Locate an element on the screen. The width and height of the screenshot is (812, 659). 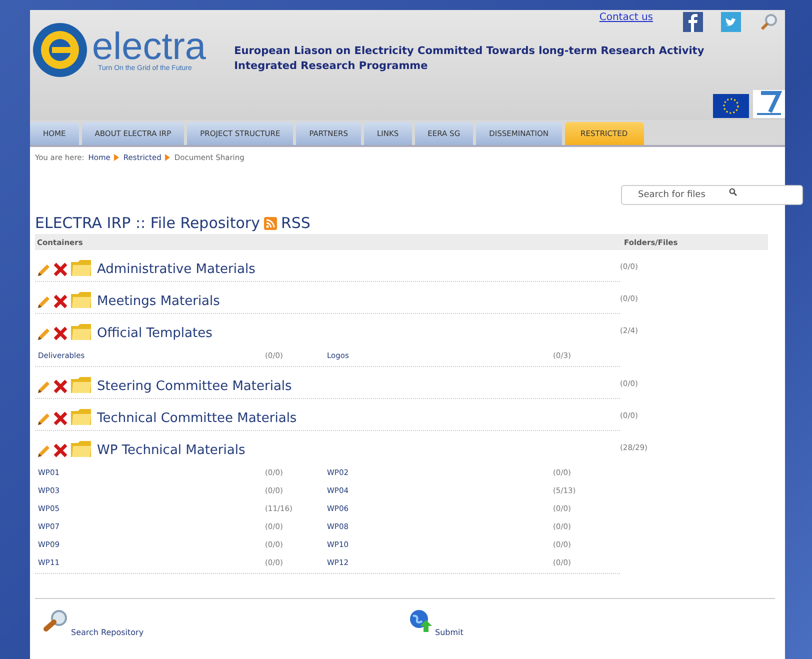
rss-icon is located at coordinates (270, 223).